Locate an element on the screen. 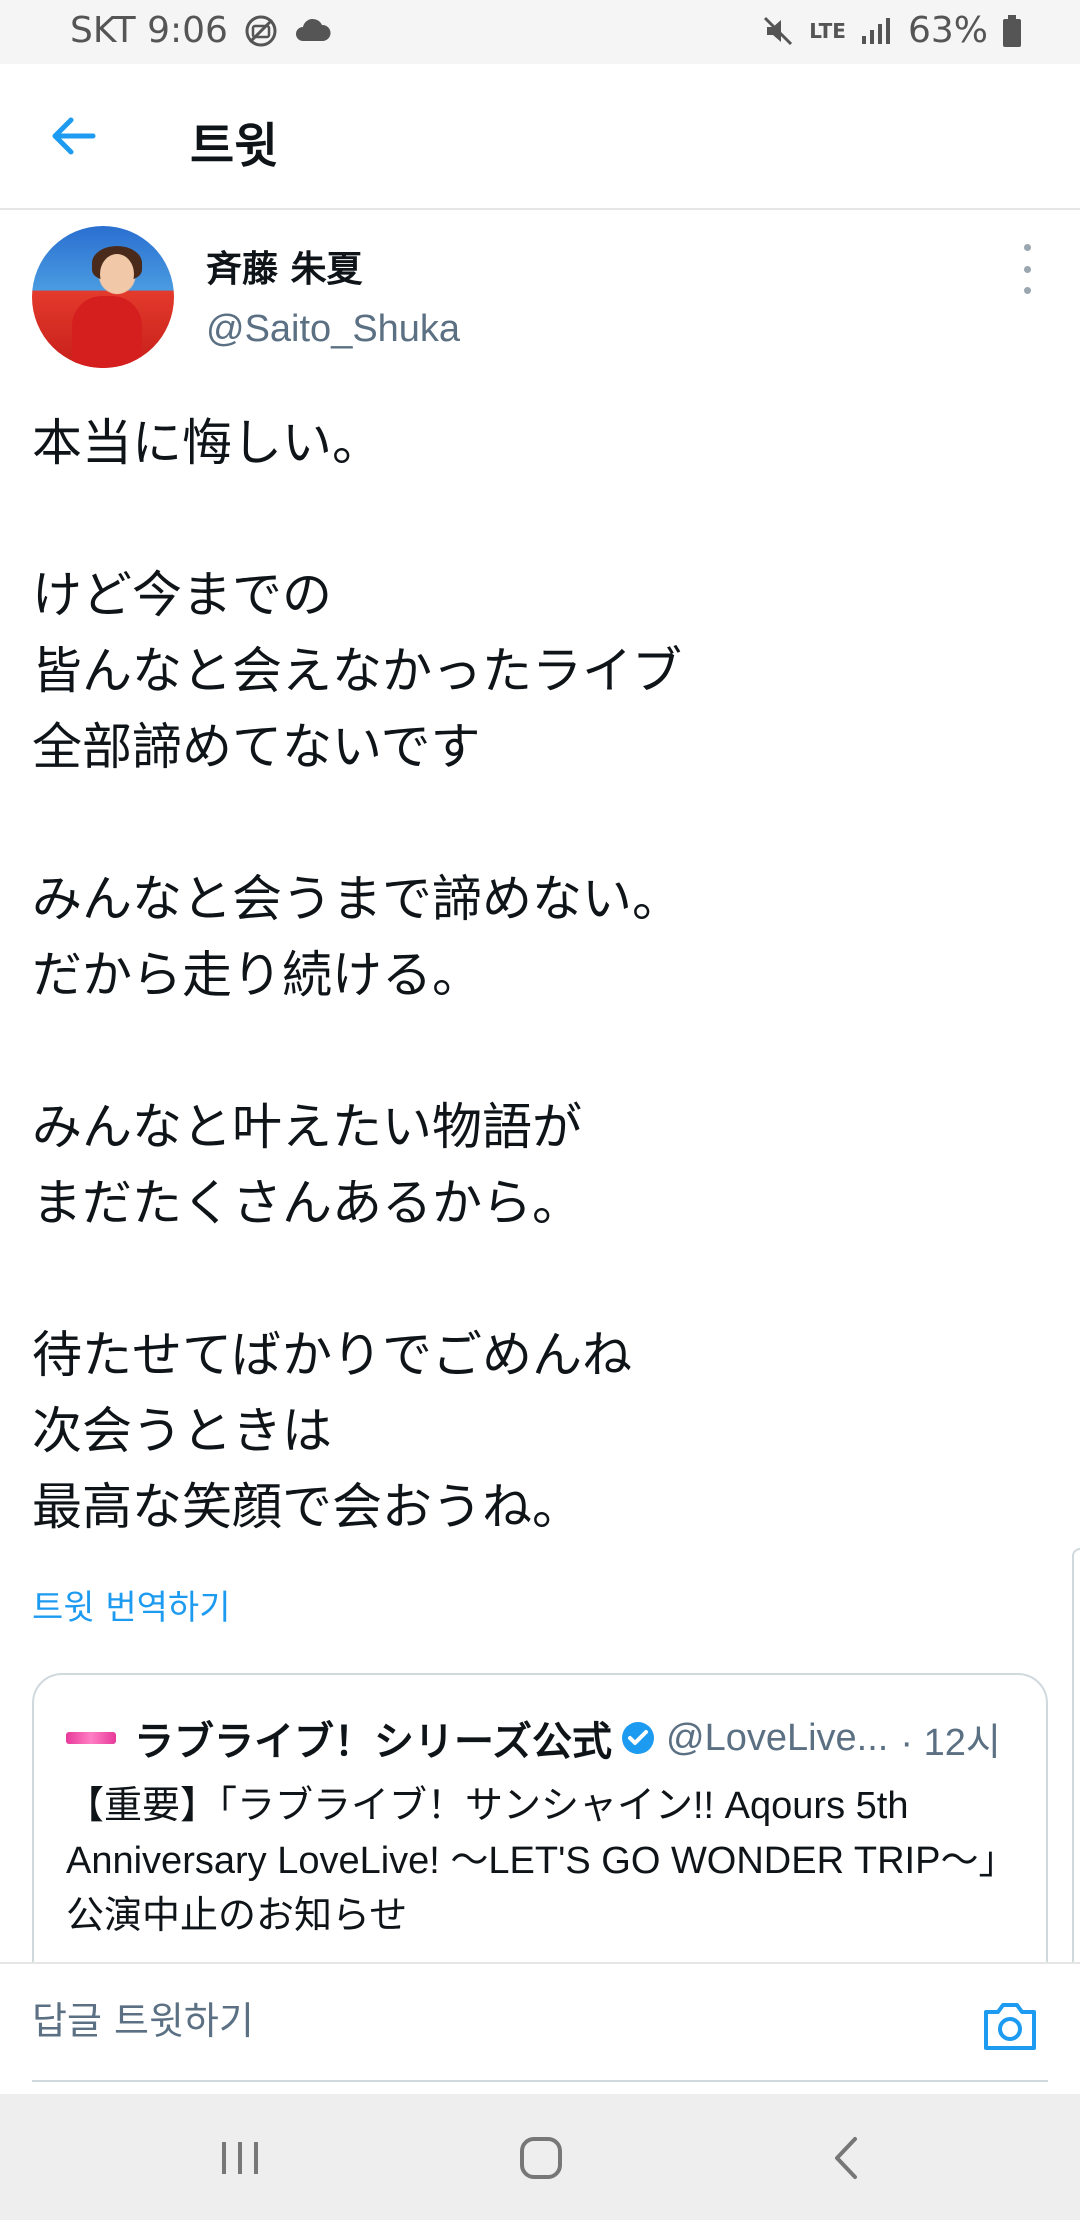 Image resolution: width=1080 pixels, height=2220 pixels. recents-button is located at coordinates (240, 2158).